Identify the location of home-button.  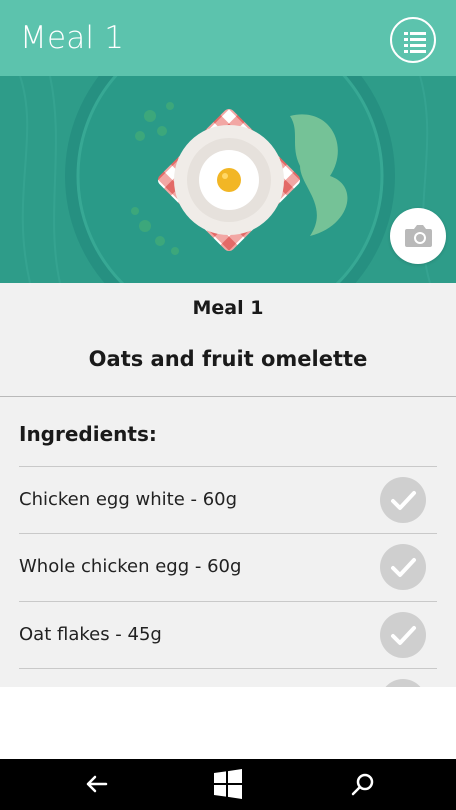
(228, 784).